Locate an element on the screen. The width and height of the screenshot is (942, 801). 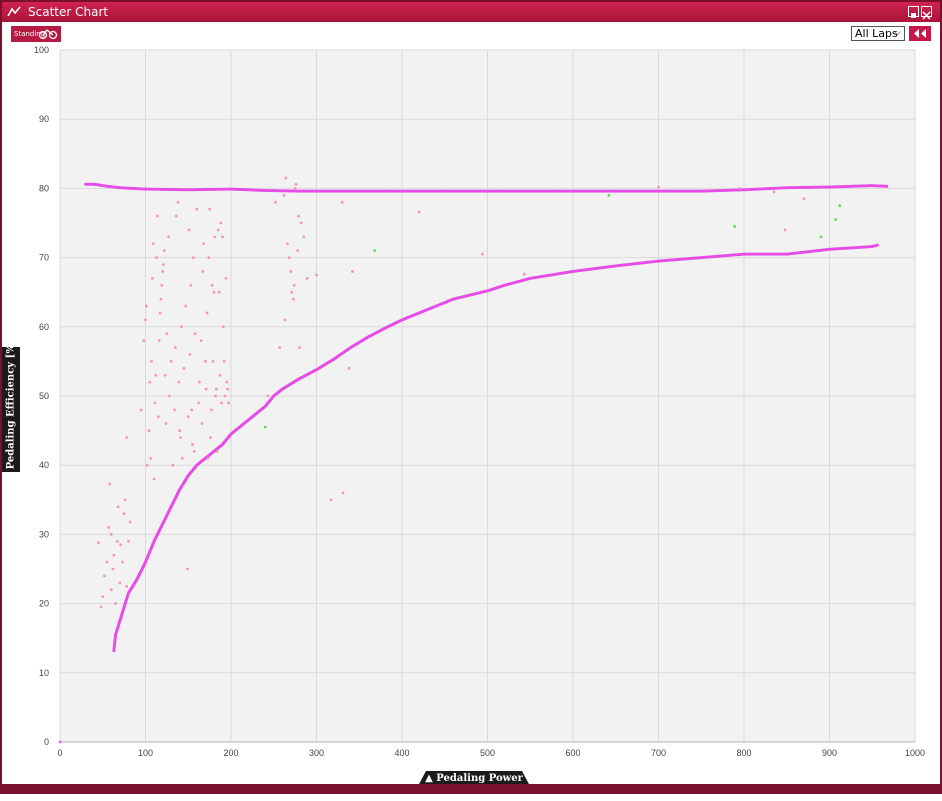
x-tick-label: 1000 is located at coordinates (915, 753).